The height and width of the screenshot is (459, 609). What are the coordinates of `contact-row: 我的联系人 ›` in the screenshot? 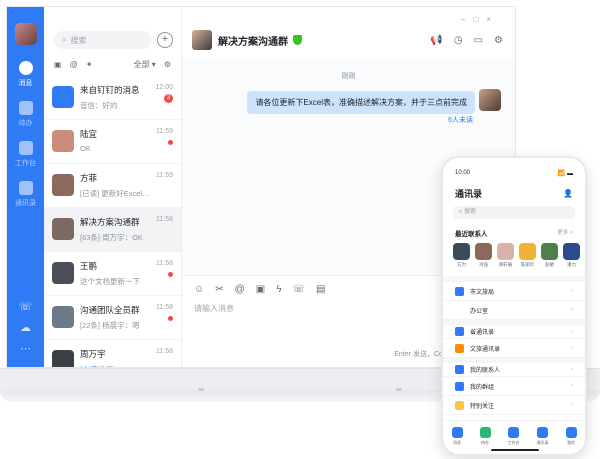 It's located at (514, 367).